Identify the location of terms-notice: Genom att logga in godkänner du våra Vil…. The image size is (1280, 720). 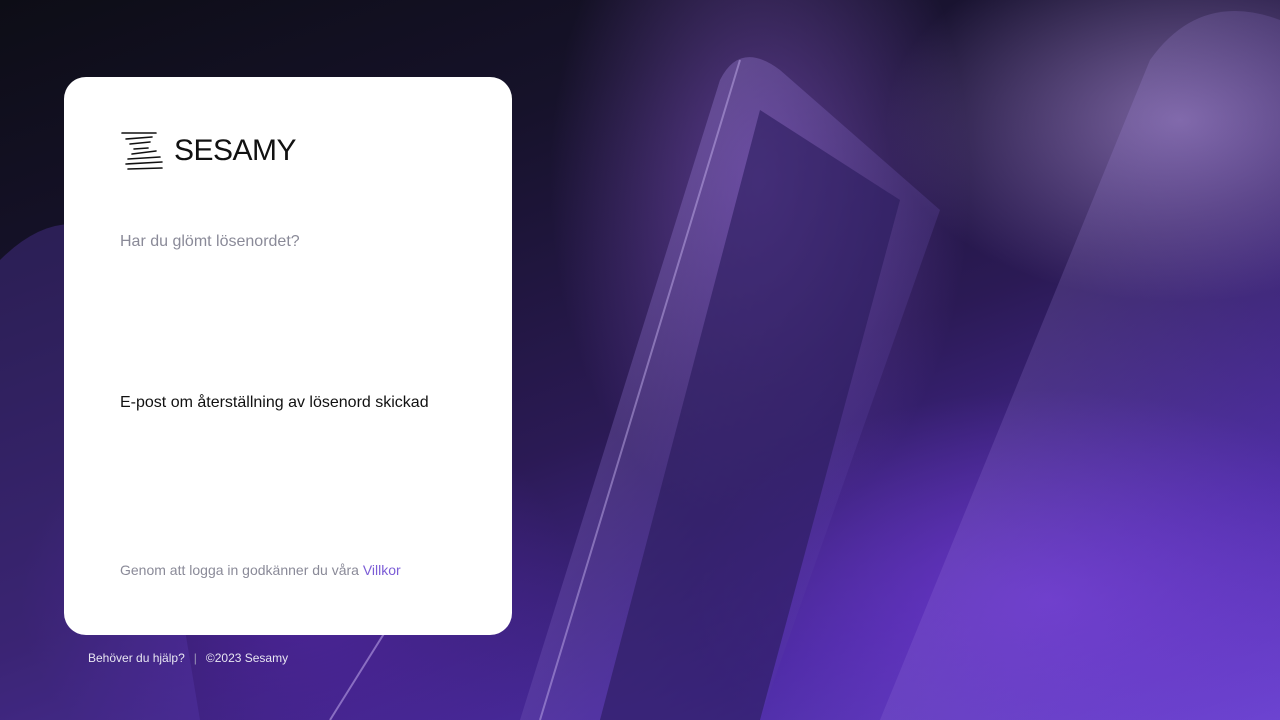
(260, 570).